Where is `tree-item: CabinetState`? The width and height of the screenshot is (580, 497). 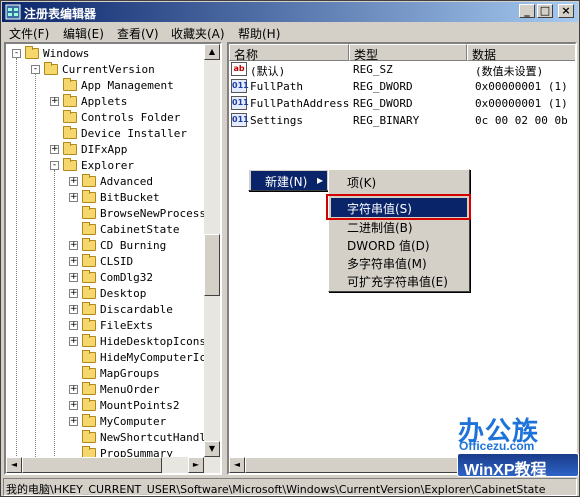
tree-item: CabinetState is located at coordinates (137, 230).